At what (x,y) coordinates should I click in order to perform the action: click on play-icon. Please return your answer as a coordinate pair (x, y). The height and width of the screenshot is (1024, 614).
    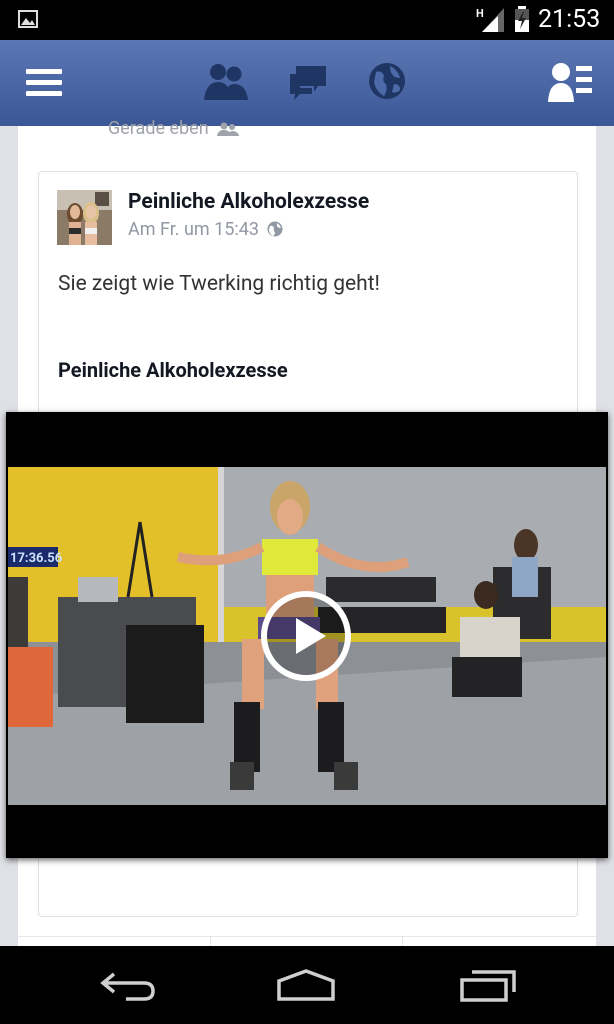
    Looking at the image, I should click on (306, 636).